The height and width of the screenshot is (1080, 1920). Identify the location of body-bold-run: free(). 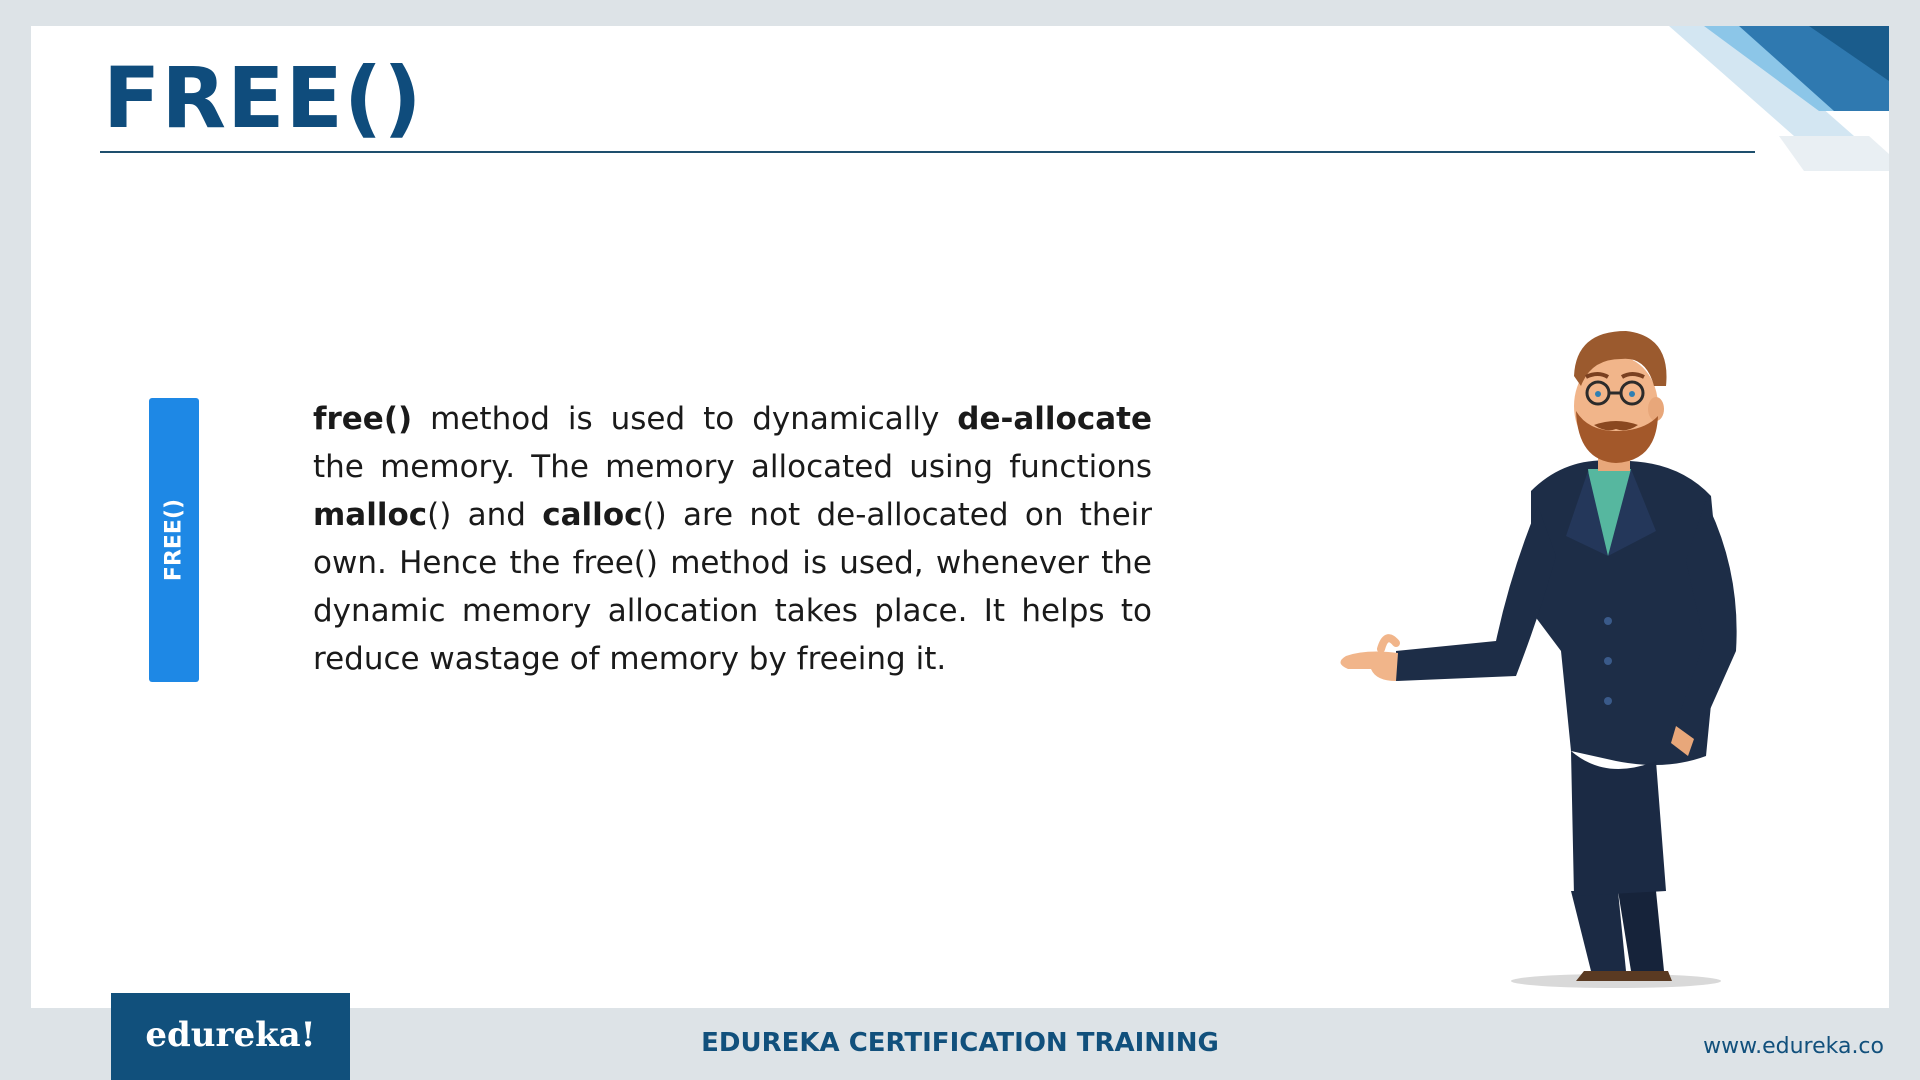
(363, 419).